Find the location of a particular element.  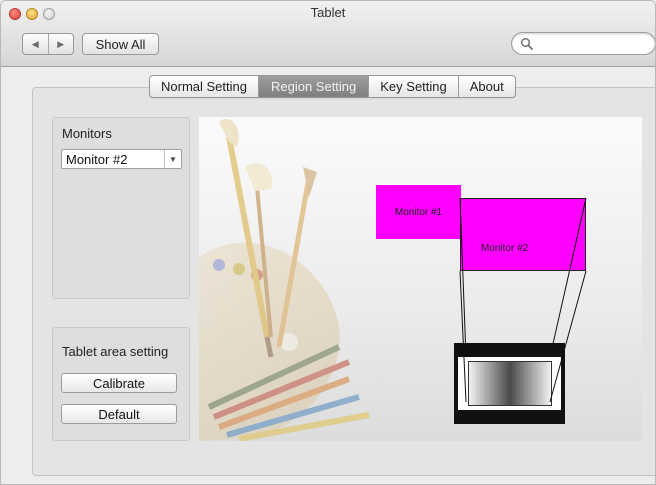

monitor-1-label: Monitor #1 is located at coordinates (418, 212).